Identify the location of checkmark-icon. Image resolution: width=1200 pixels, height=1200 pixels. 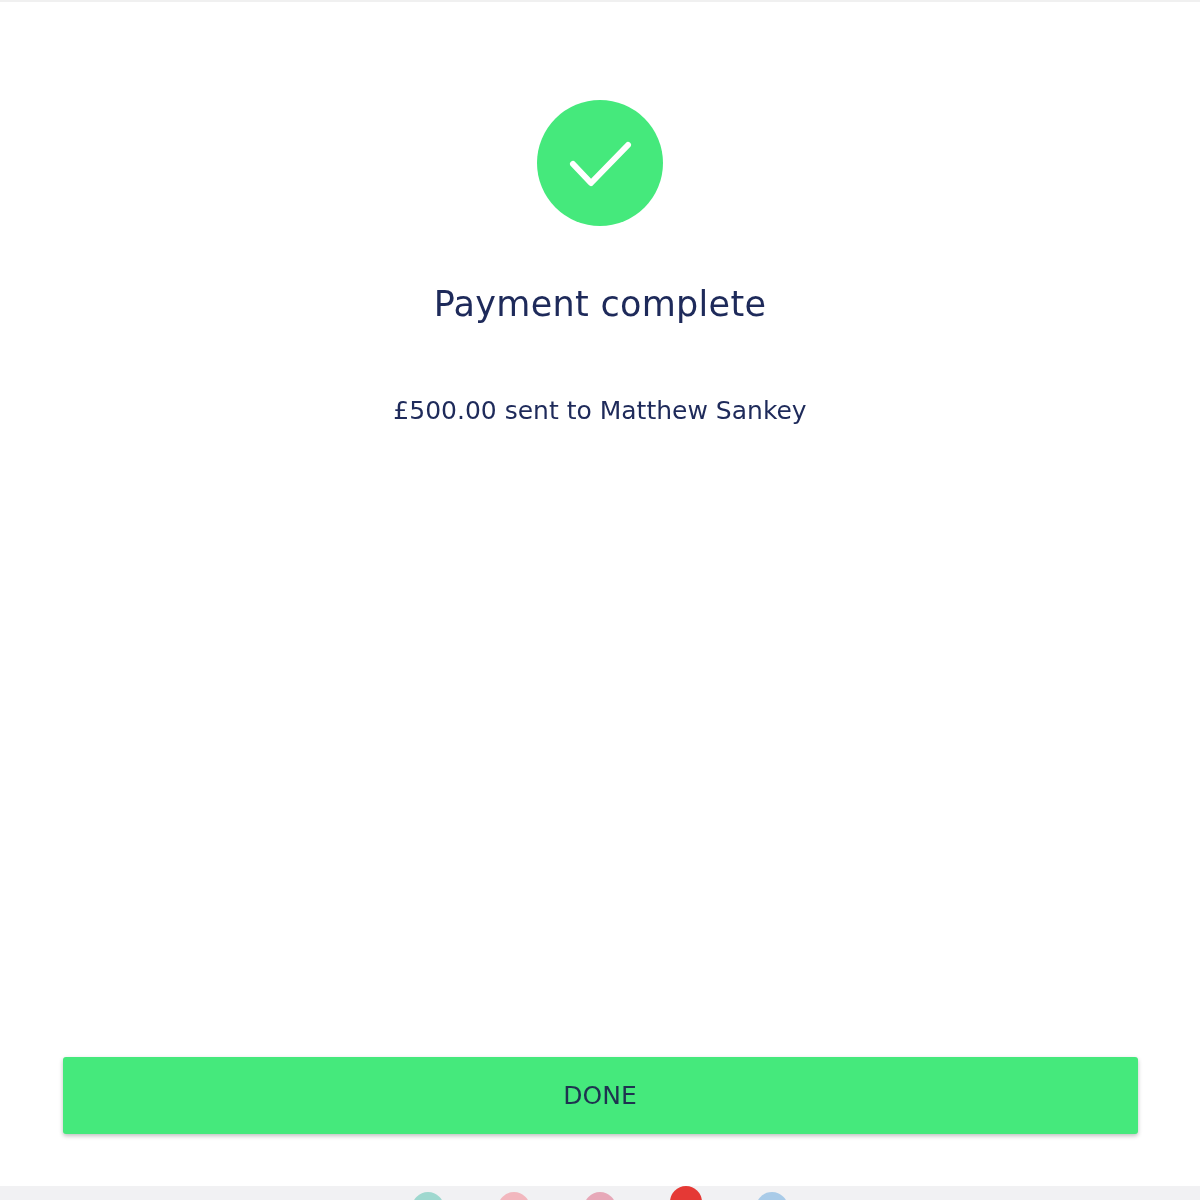
(600, 163).